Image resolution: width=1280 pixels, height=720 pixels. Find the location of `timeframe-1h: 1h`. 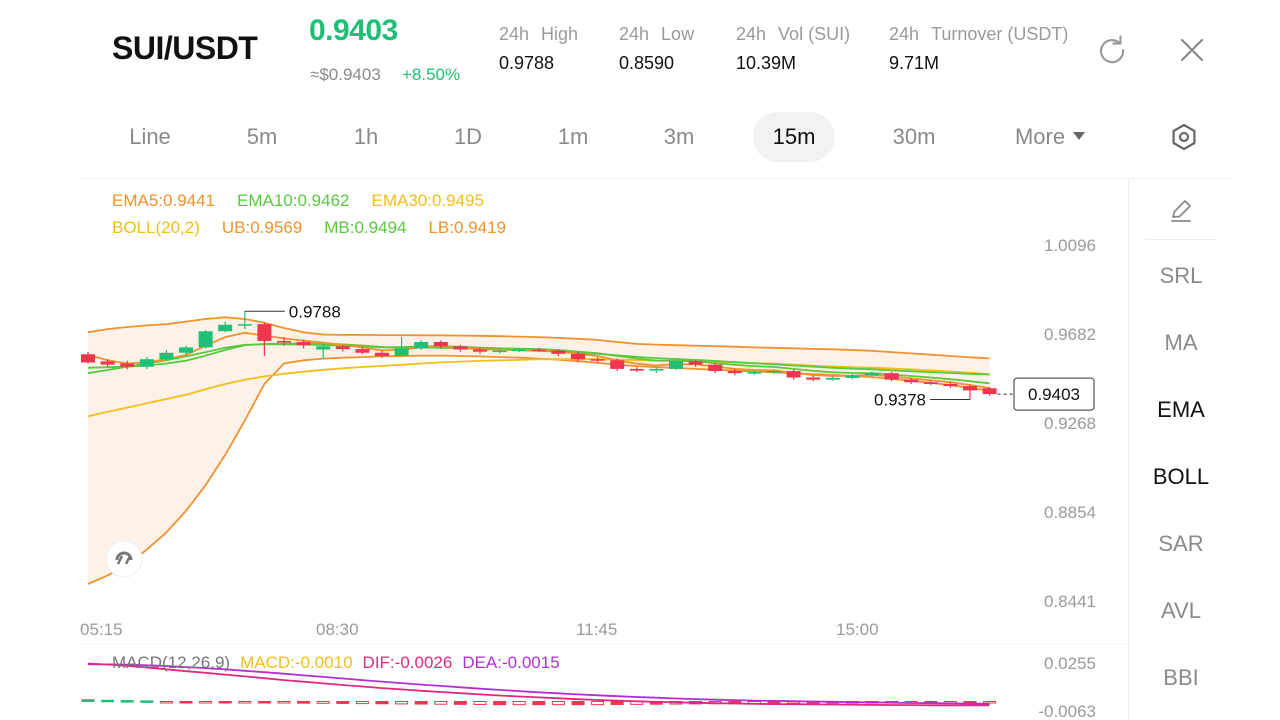

timeframe-1h: 1h is located at coordinates (366, 137).